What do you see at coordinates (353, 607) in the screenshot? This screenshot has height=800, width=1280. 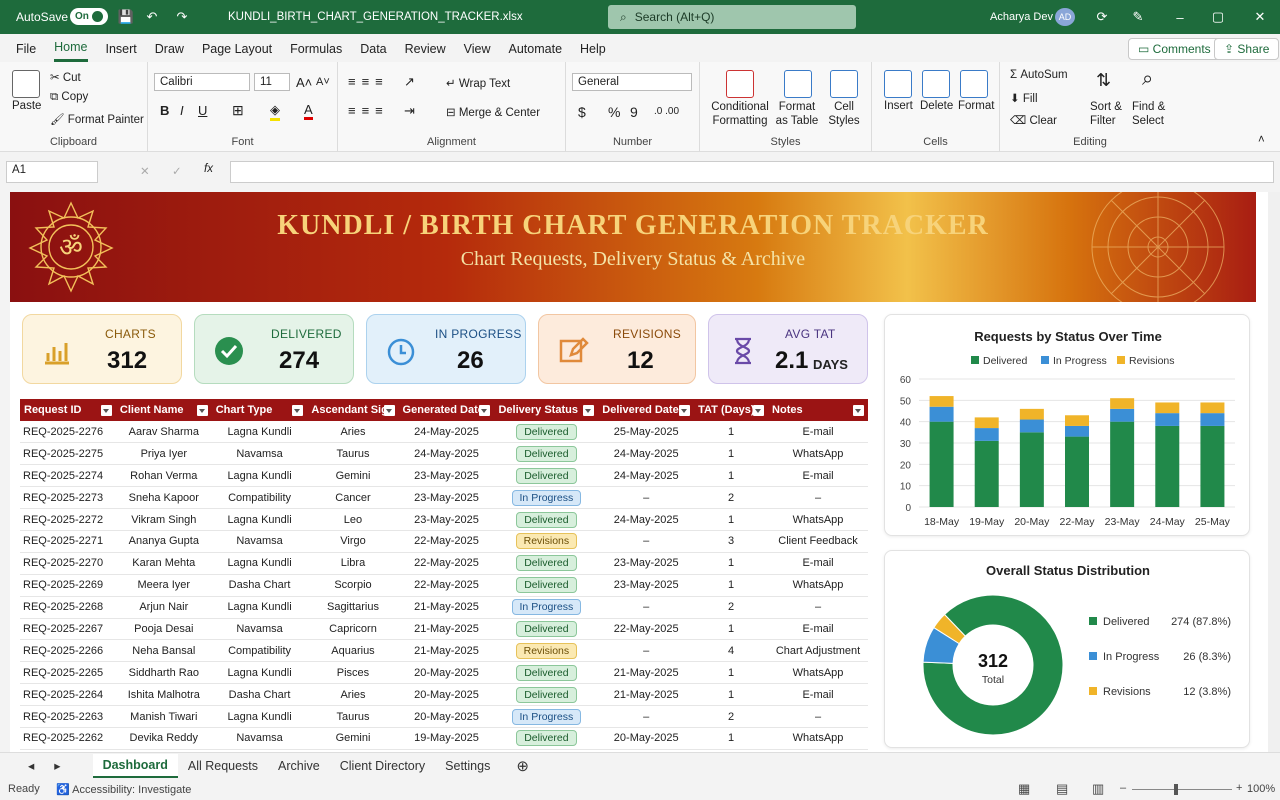 I see `table-cell: Sagittarius` at bounding box center [353, 607].